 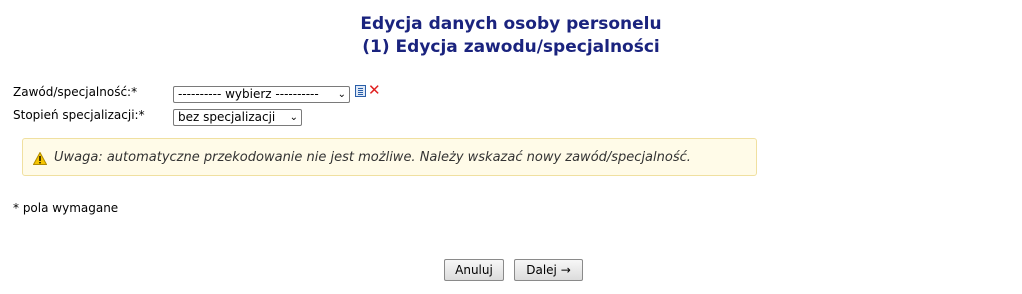 What do you see at coordinates (474, 270) in the screenshot?
I see `cancel-button: Anuluj` at bounding box center [474, 270].